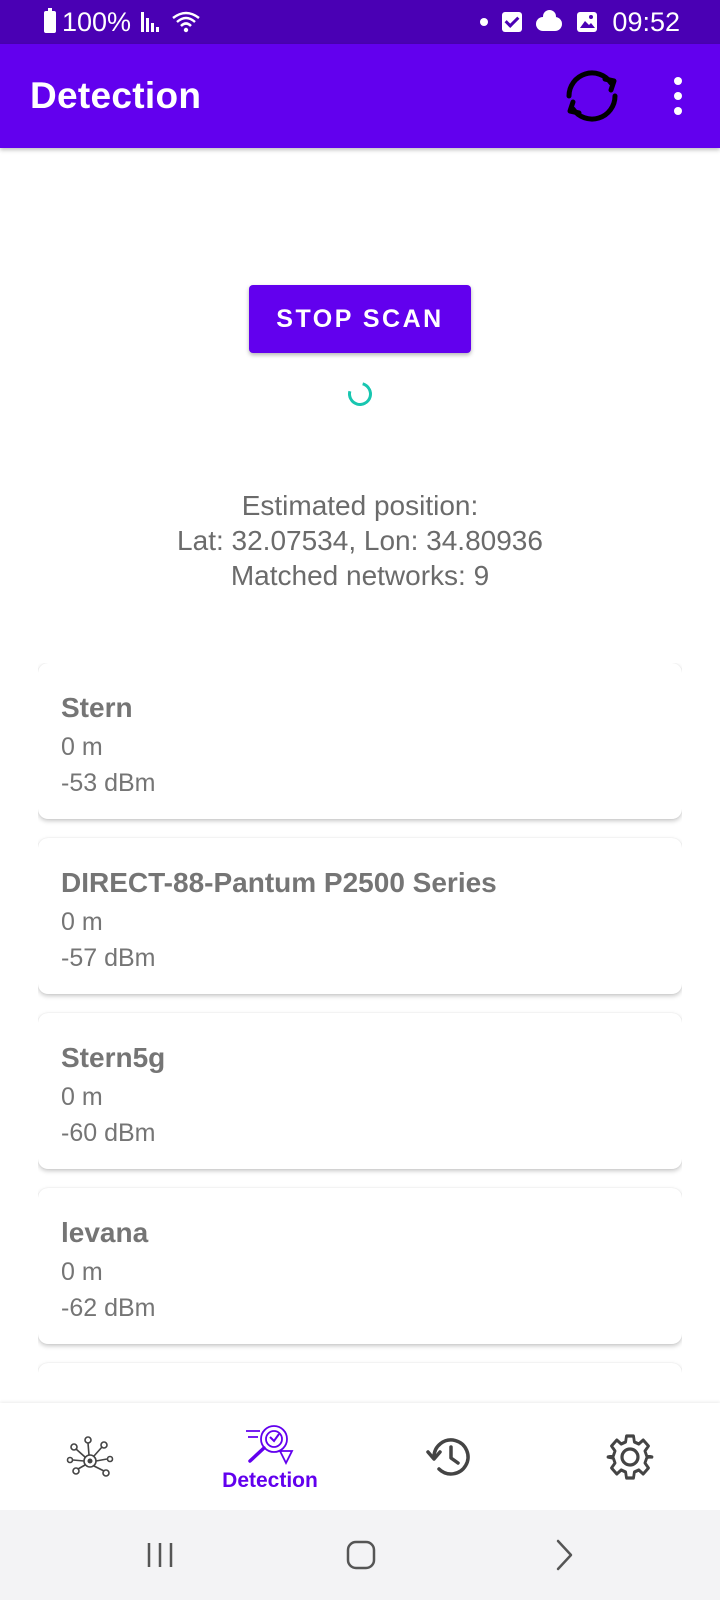  Describe the element at coordinates (360, 1266) in the screenshot. I see `list-item: levana 0 m -62 dBm` at that location.